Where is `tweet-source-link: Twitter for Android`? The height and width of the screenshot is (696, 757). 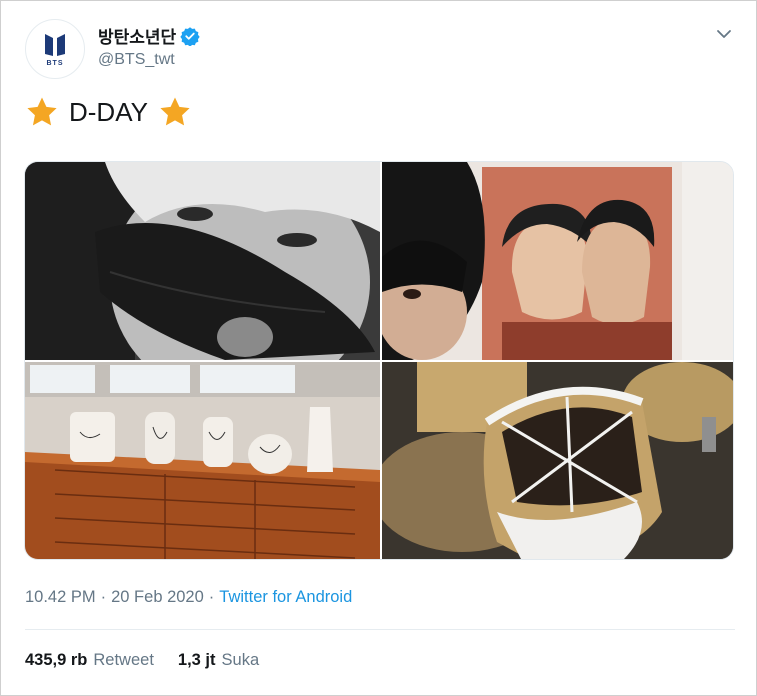 tweet-source-link: Twitter for Android is located at coordinates (285, 597).